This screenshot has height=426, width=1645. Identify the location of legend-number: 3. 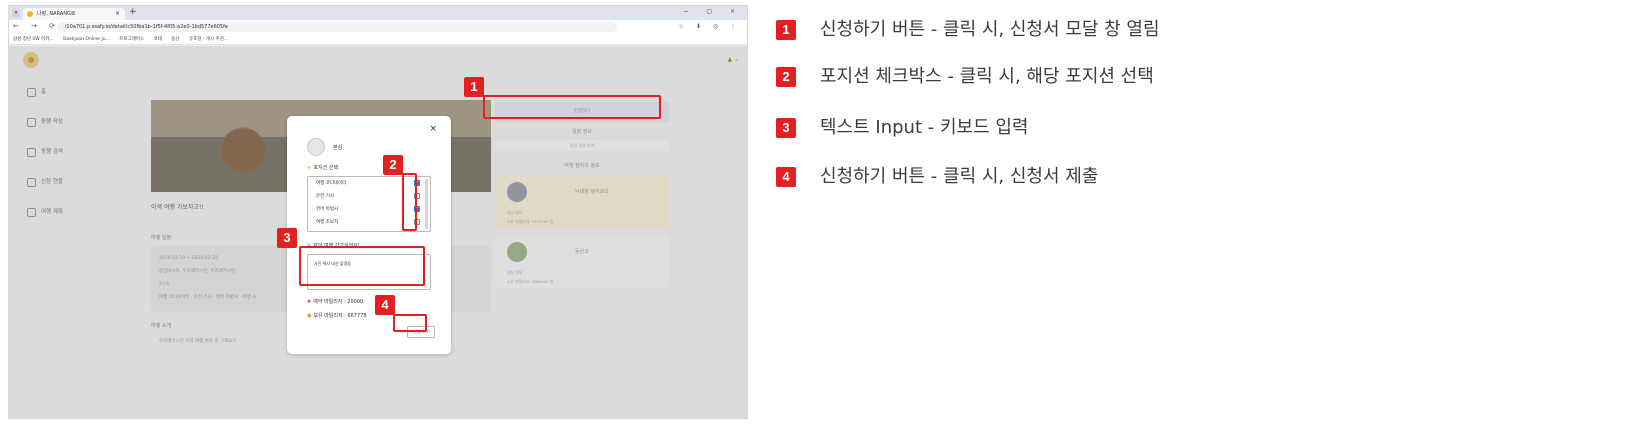
(786, 128).